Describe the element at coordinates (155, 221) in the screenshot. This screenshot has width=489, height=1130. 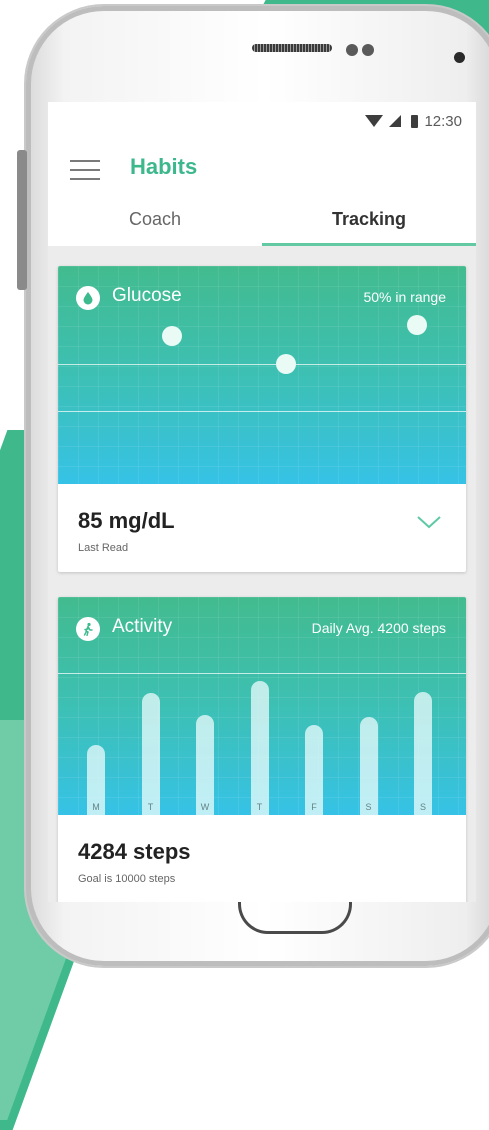
I see `tab-coach: Coach` at that location.